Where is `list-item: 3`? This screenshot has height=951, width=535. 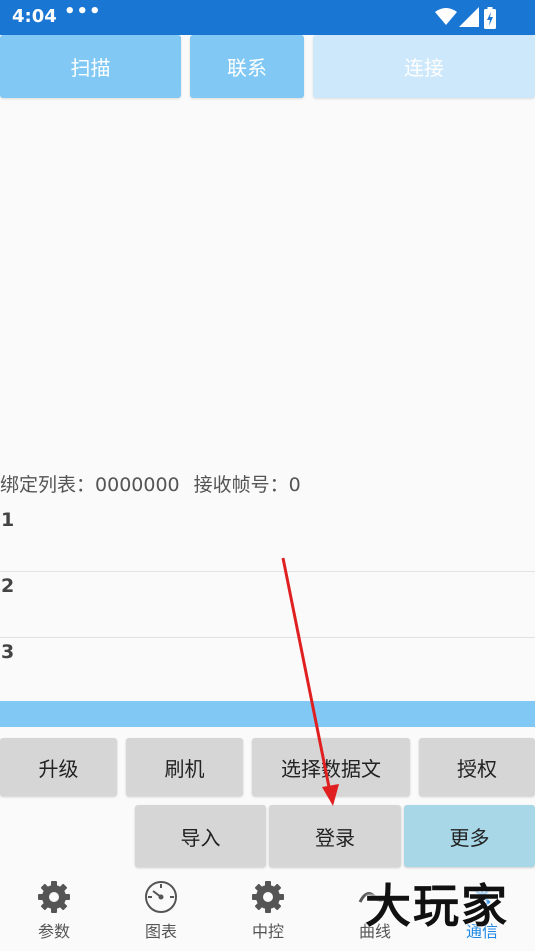
list-item: 3 is located at coordinates (267, 670).